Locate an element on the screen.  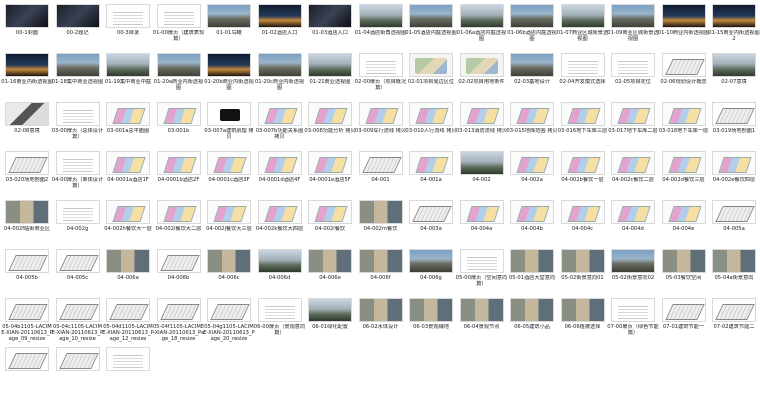
file-item: 04-006a is located at coordinates (128, 275).